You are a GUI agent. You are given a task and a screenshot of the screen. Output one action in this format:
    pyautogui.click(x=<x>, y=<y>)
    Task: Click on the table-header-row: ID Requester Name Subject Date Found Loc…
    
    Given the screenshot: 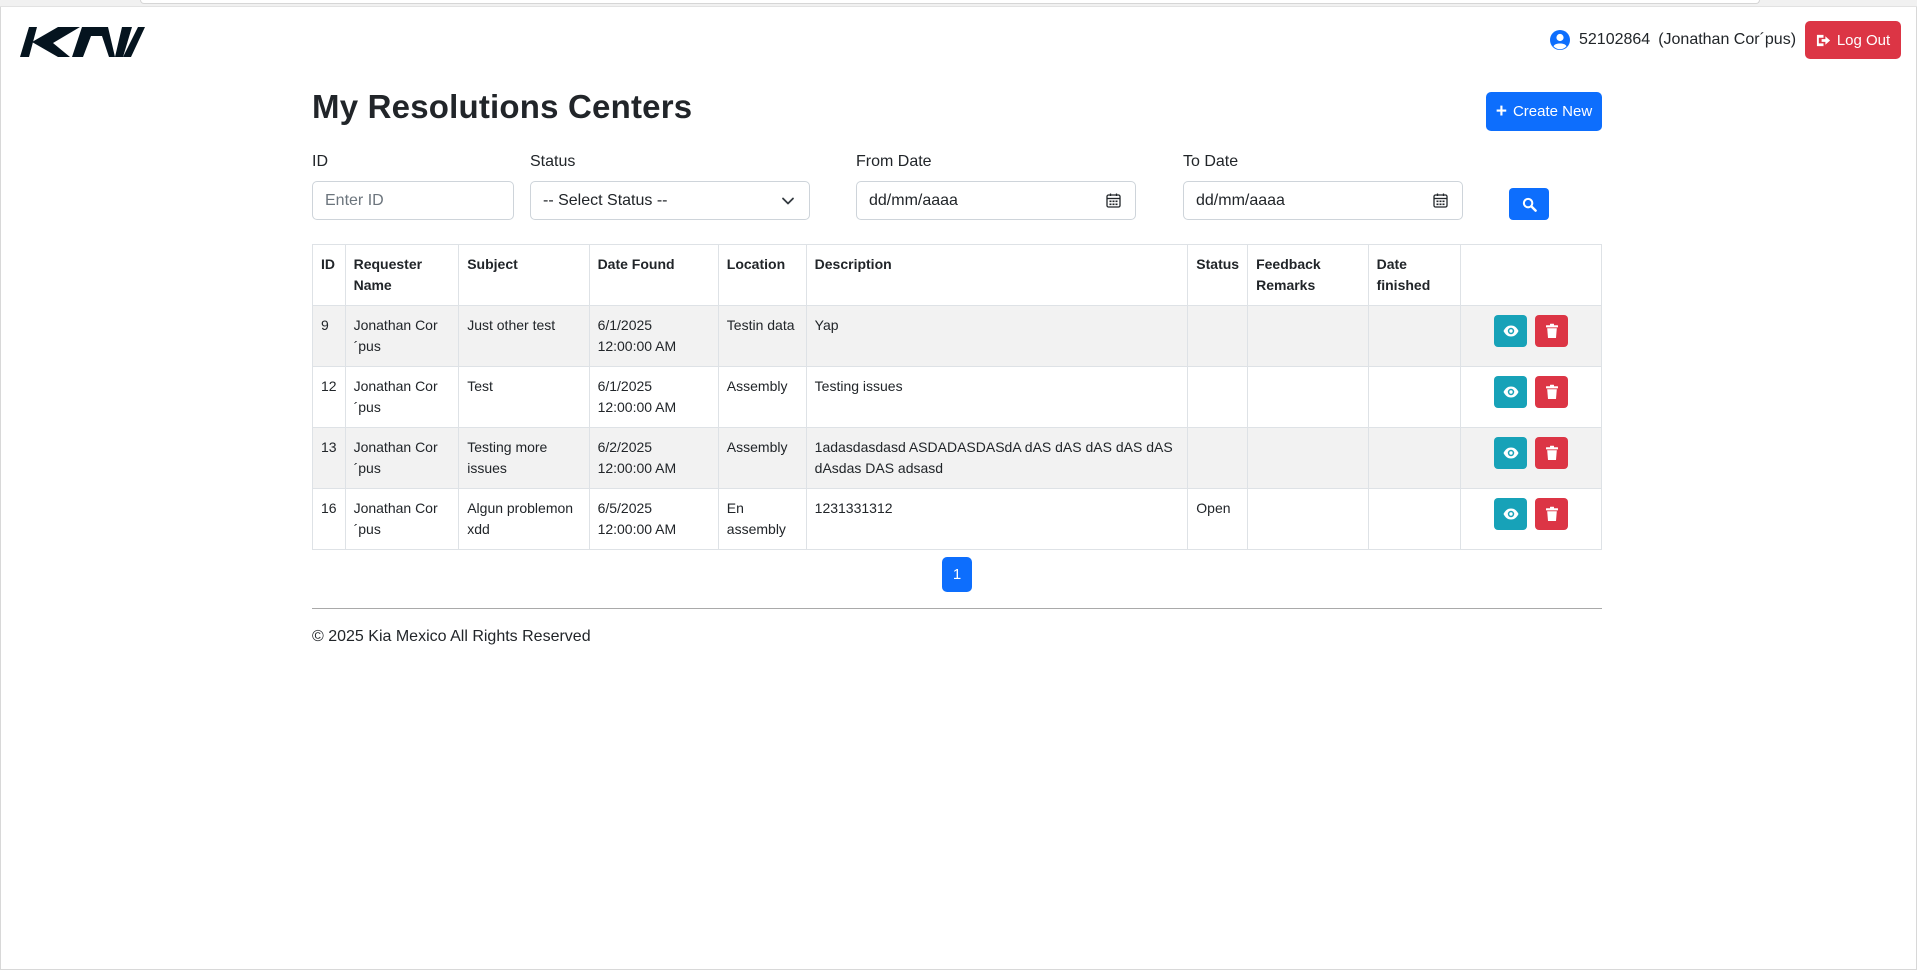 What is the action you would take?
    pyautogui.click(x=957, y=275)
    